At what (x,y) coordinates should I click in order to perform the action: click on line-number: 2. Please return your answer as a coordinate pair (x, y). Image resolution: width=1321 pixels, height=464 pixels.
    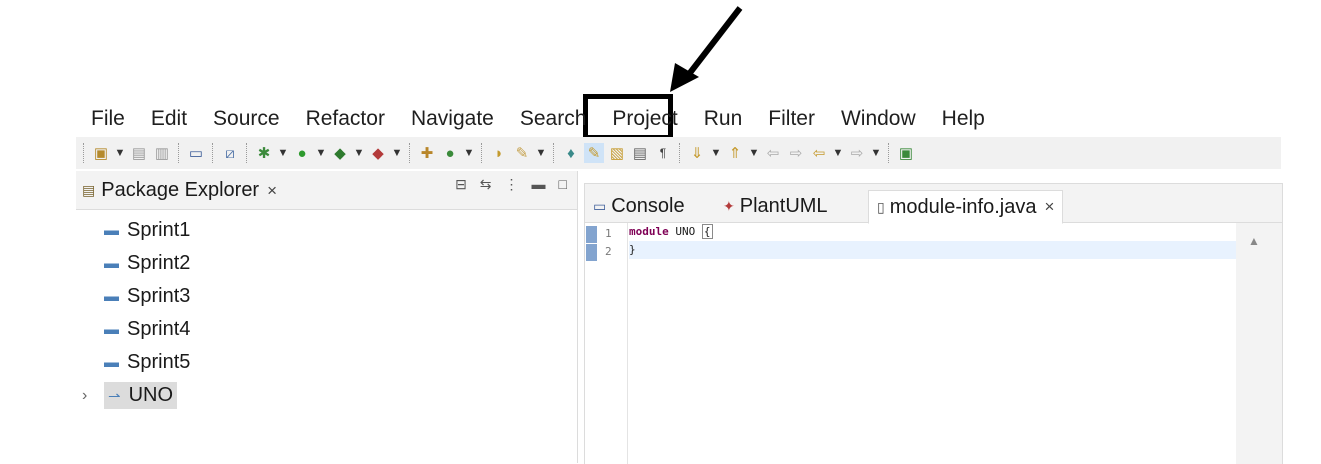
    Looking at the image, I should click on (608, 251).